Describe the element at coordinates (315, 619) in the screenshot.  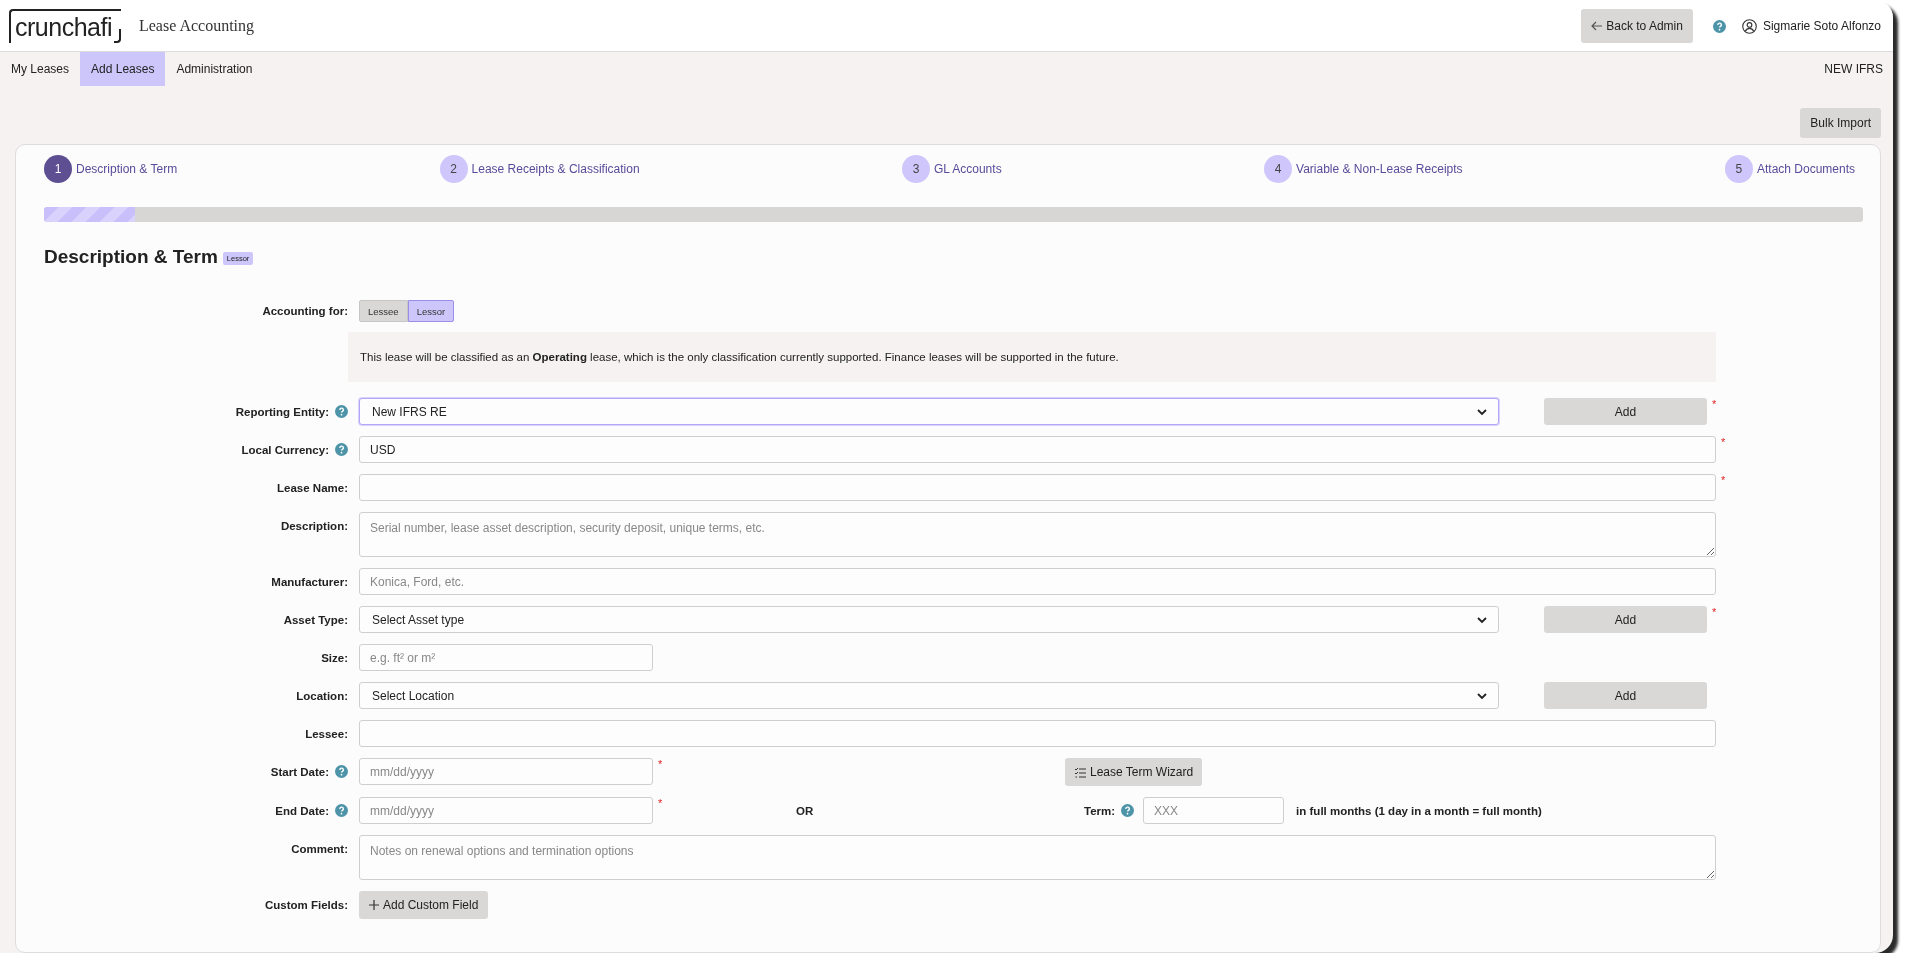
I see `field-label: Asset Type:` at that location.